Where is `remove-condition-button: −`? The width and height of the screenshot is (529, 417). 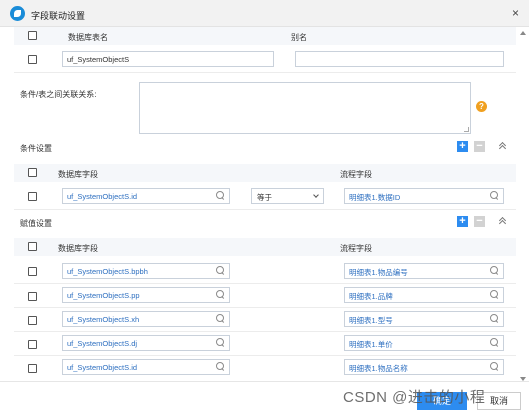
remove-condition-button: − is located at coordinates (479, 146).